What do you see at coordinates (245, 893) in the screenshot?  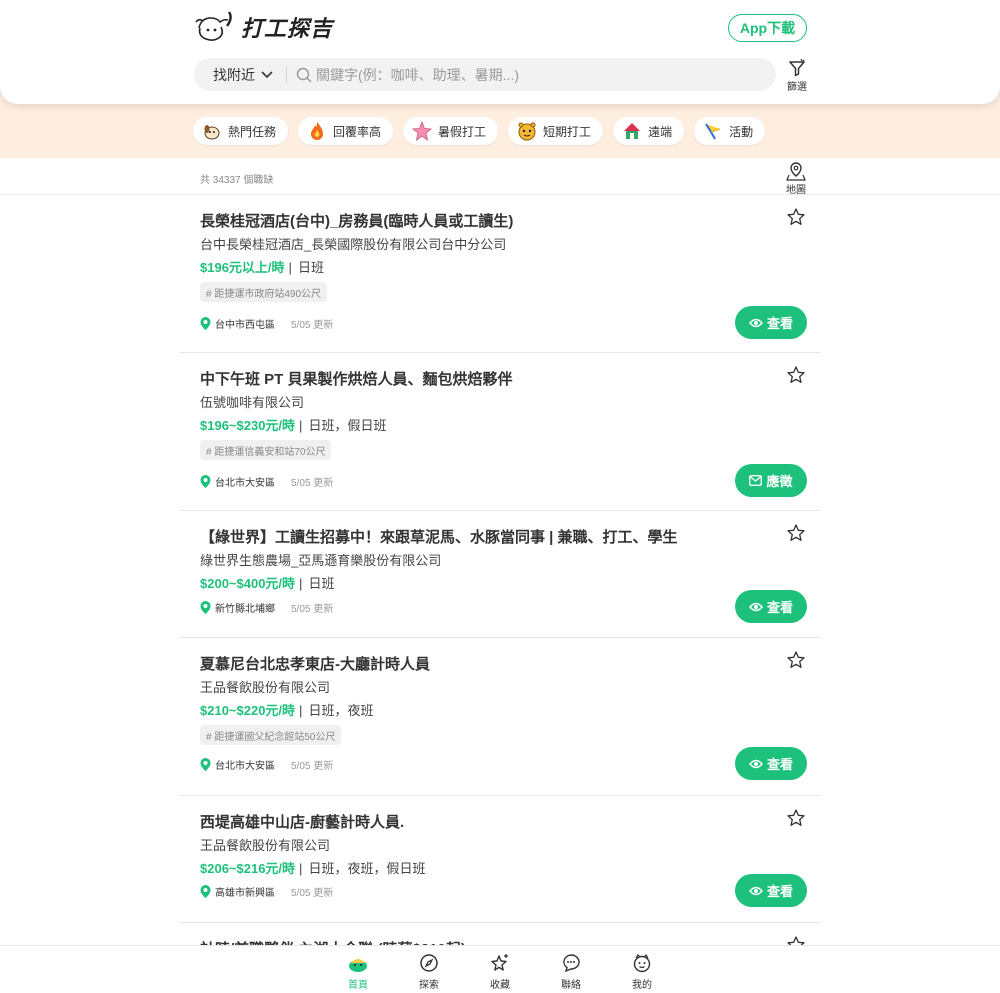 I see `job-location: 高雄市新興區` at bounding box center [245, 893].